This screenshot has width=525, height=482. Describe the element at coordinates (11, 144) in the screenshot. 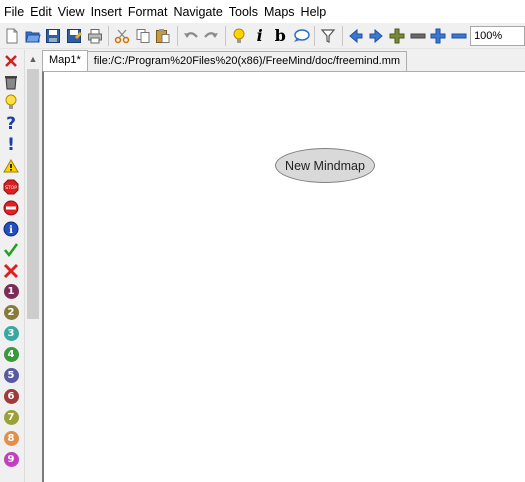

I see `exclamation-icon: !` at that location.